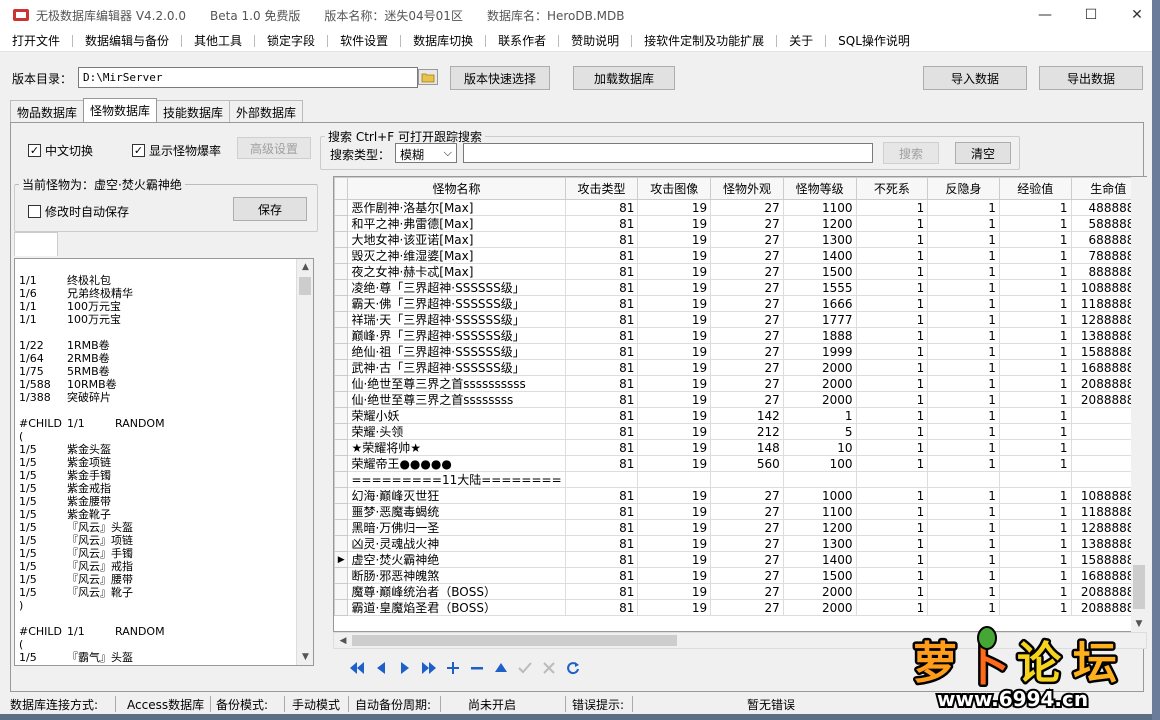 The height and width of the screenshot is (720, 1160). What do you see at coordinates (456, 463) in the screenshot?
I see `table-cell: 荣耀帝王●●●●●` at bounding box center [456, 463].